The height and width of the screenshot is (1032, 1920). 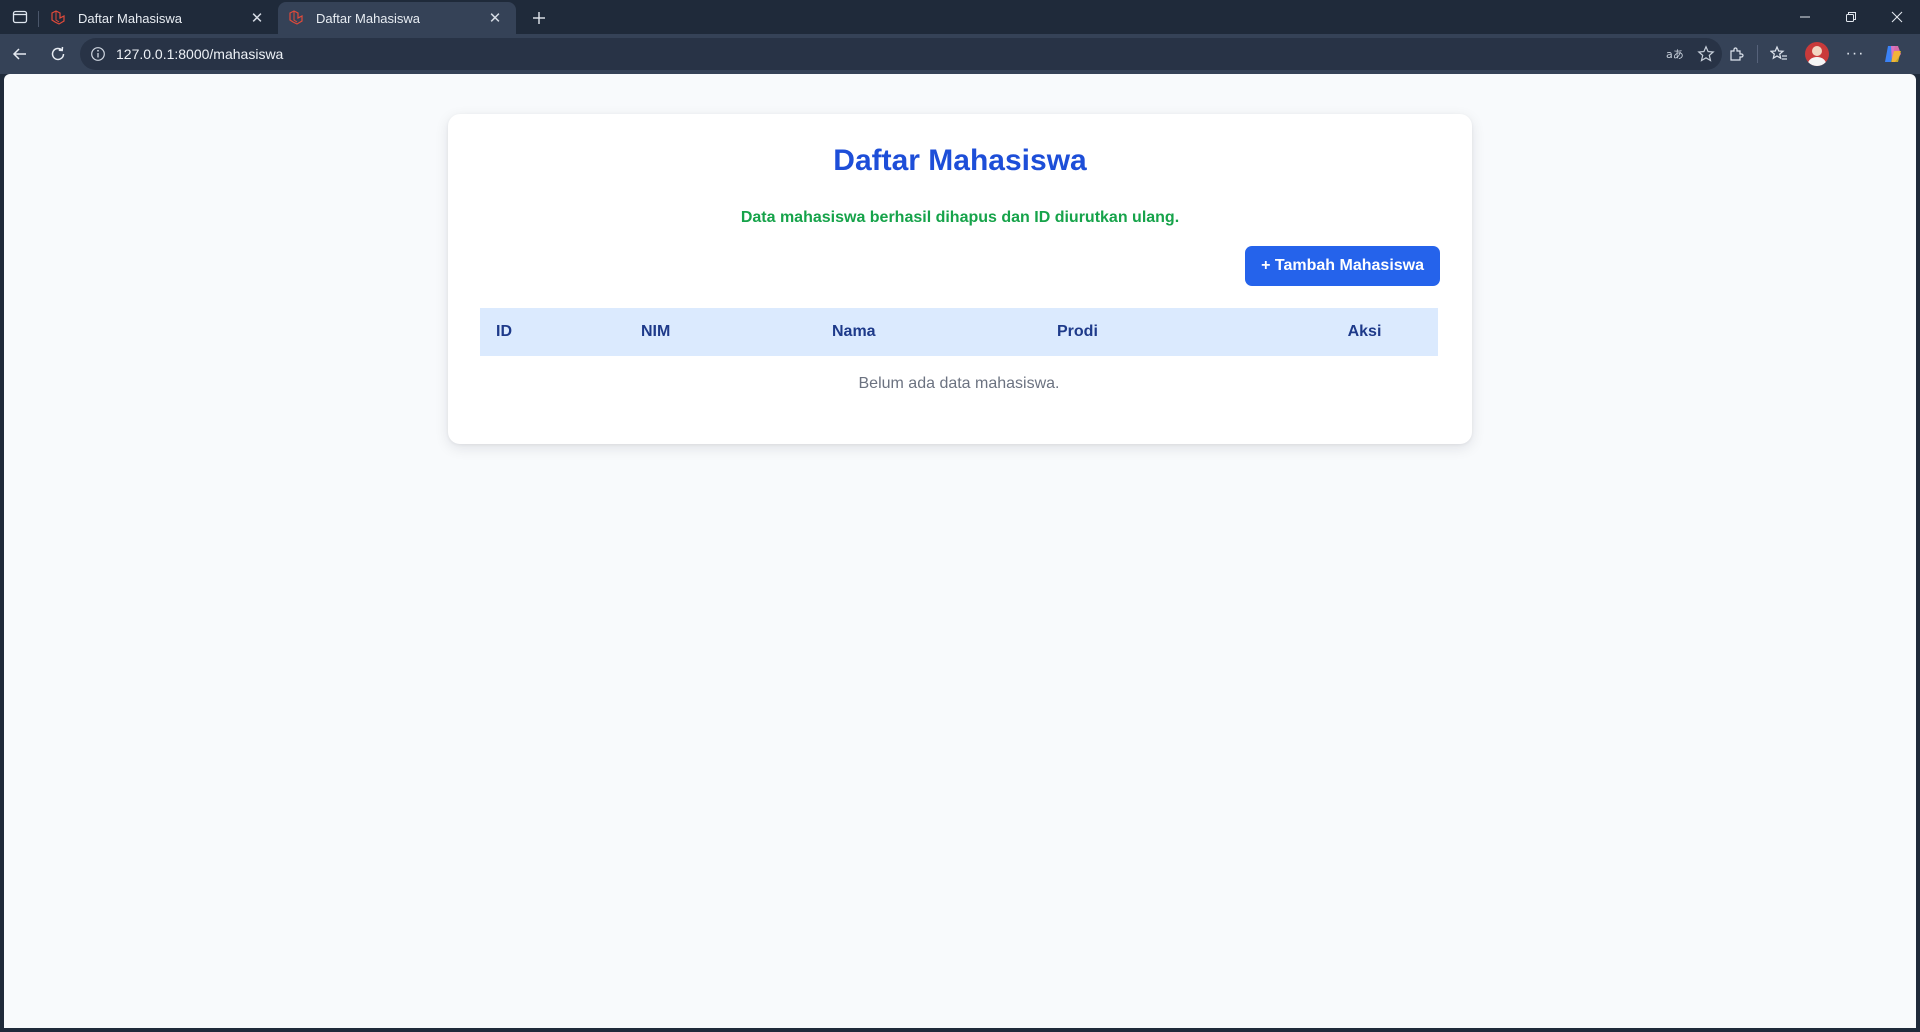 I want to click on profile-button, so click(x=1817, y=54).